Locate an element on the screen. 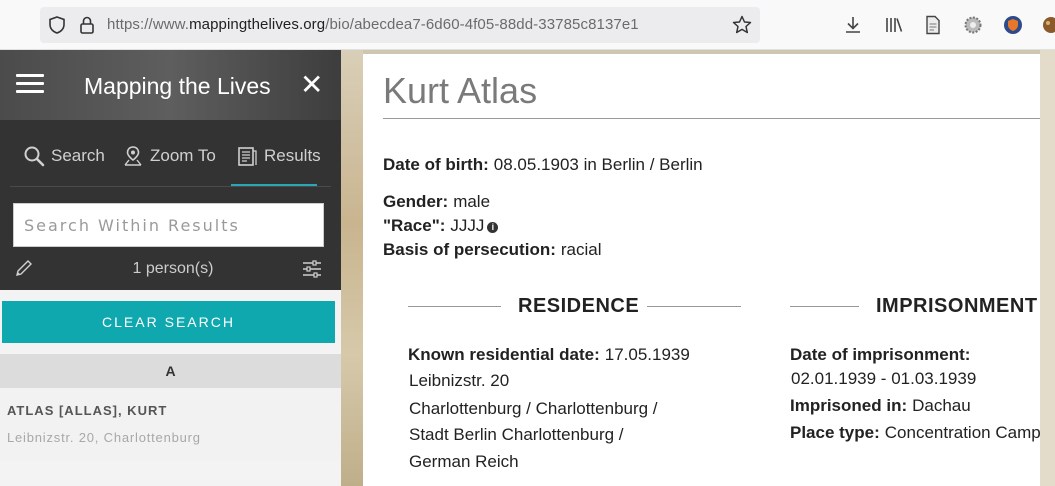  tab-divider is located at coordinates (170, 186).